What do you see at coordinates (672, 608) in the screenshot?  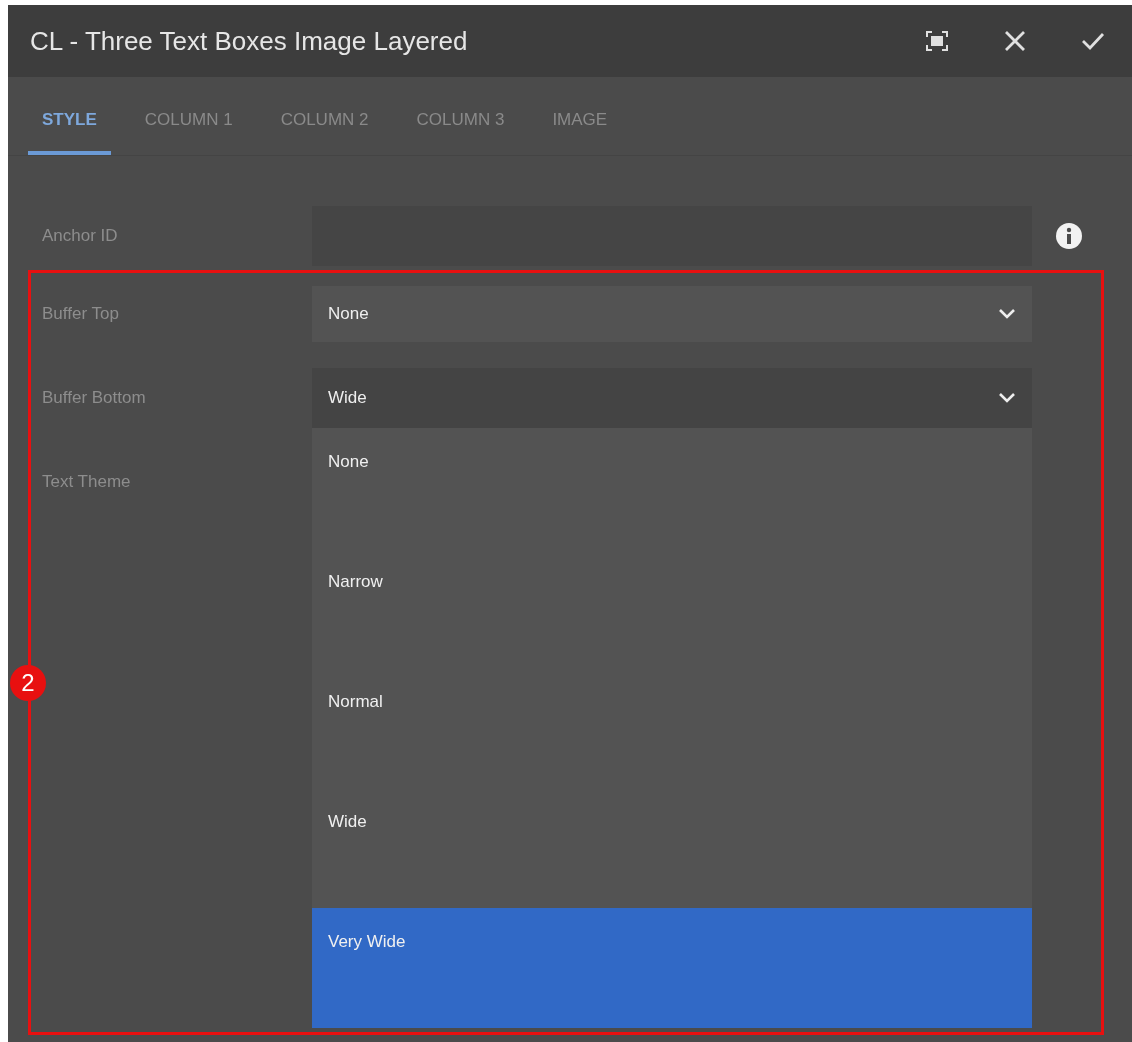 I see `dropdown-option: Narrow` at bounding box center [672, 608].